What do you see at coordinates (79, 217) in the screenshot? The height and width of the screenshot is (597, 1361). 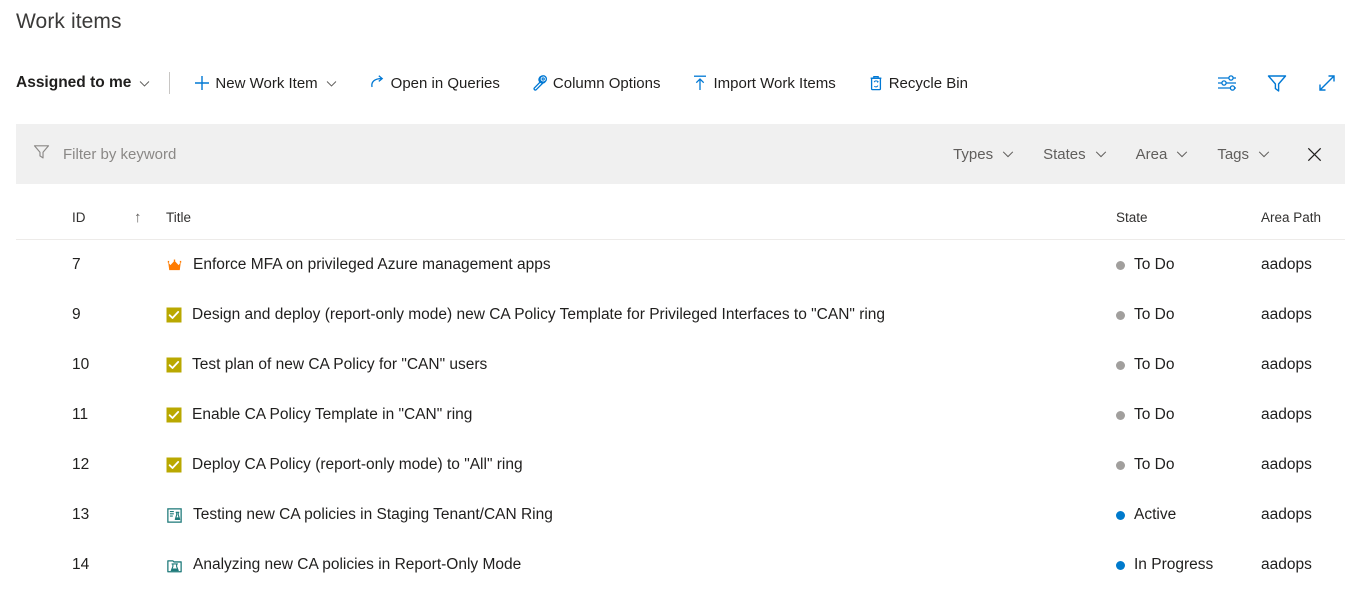 I see `column-header-id: ID` at bounding box center [79, 217].